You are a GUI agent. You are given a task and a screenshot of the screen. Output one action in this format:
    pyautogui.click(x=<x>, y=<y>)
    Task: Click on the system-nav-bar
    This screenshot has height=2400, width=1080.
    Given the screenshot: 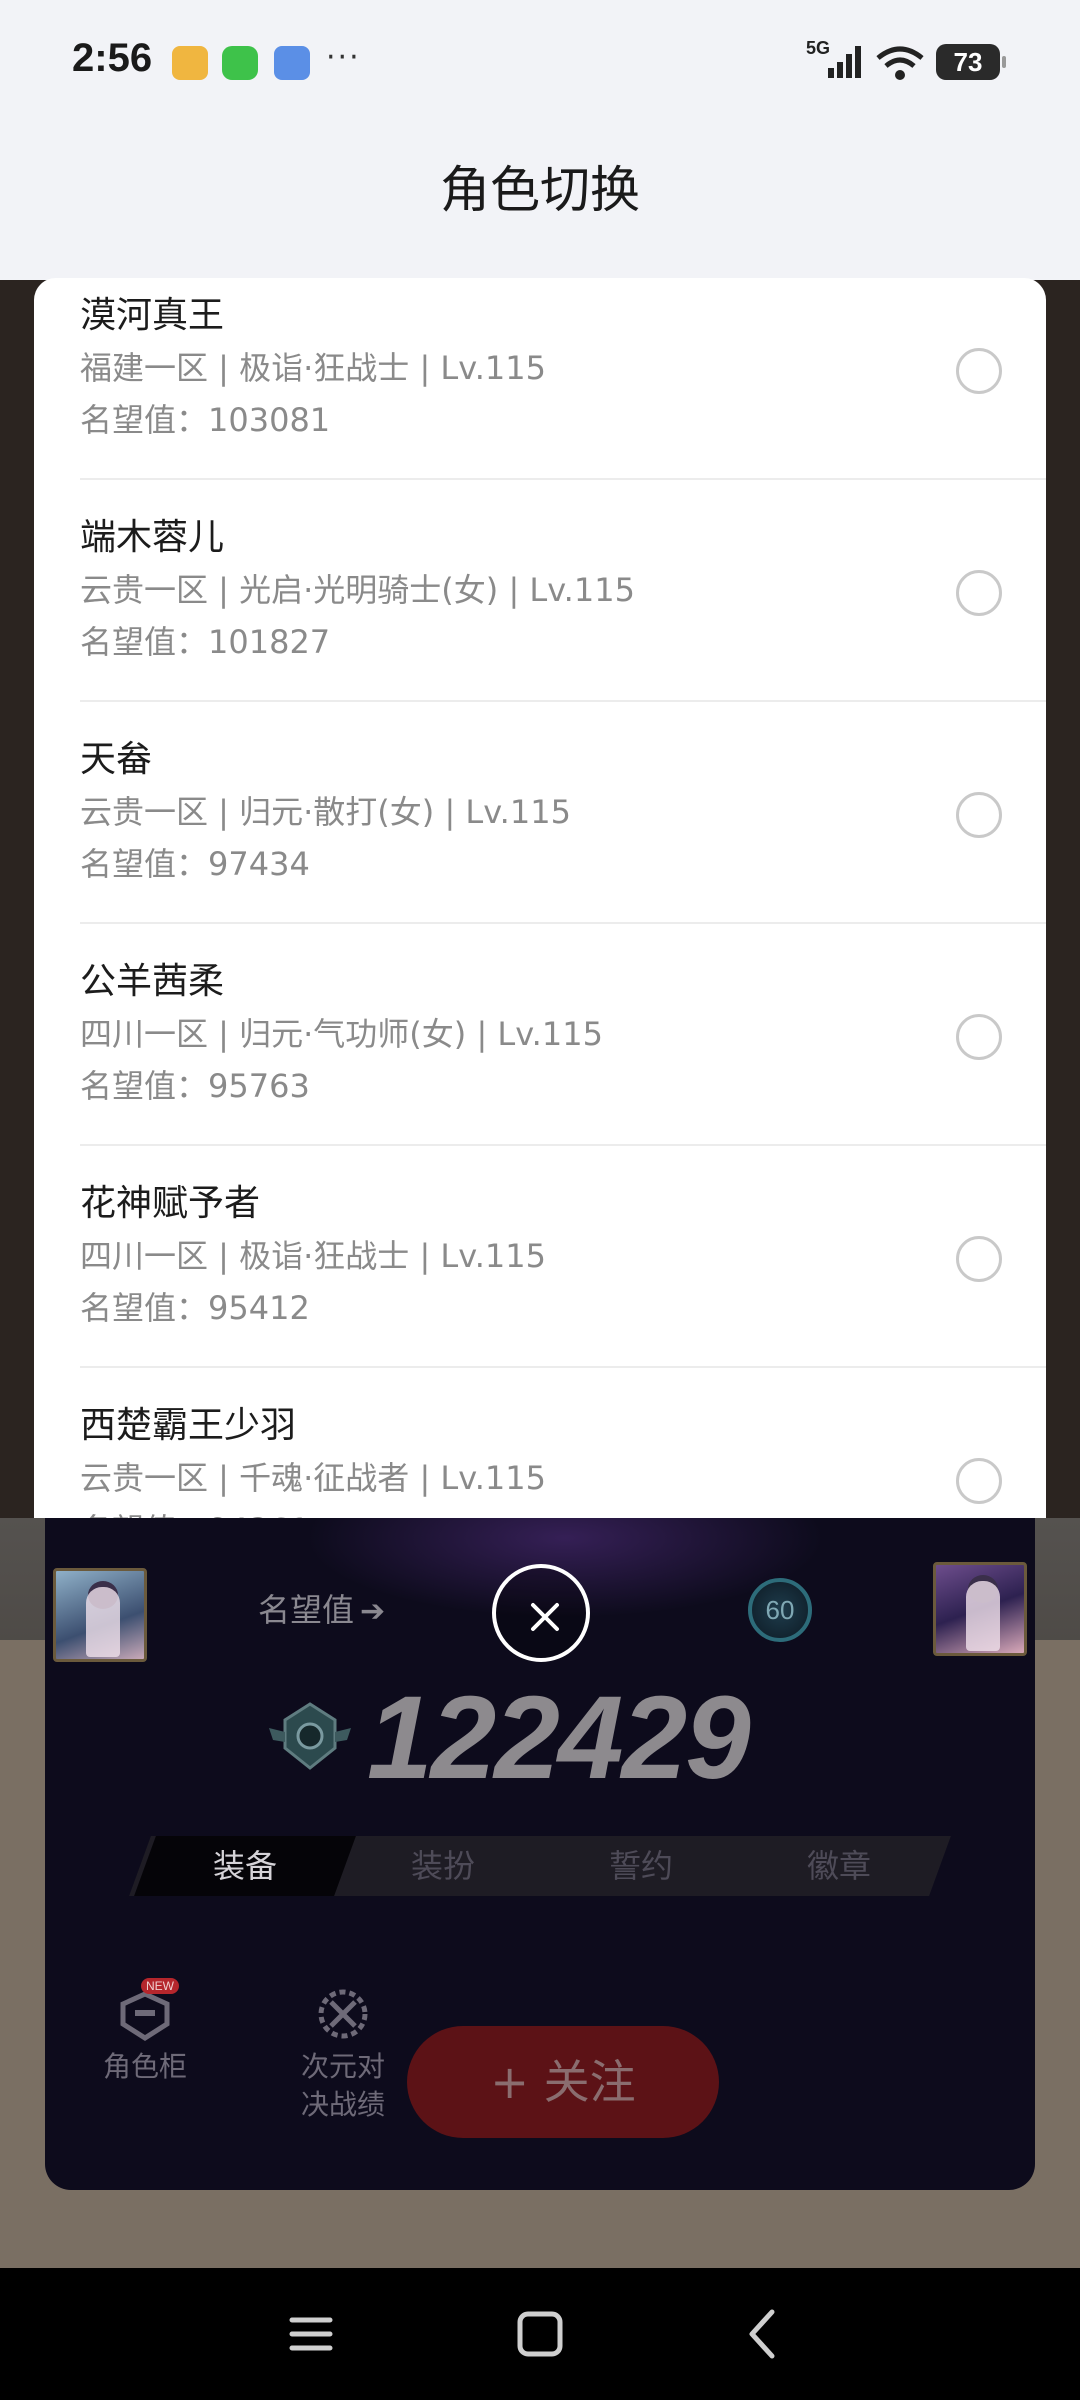 What is the action you would take?
    pyautogui.click(x=540, y=2334)
    